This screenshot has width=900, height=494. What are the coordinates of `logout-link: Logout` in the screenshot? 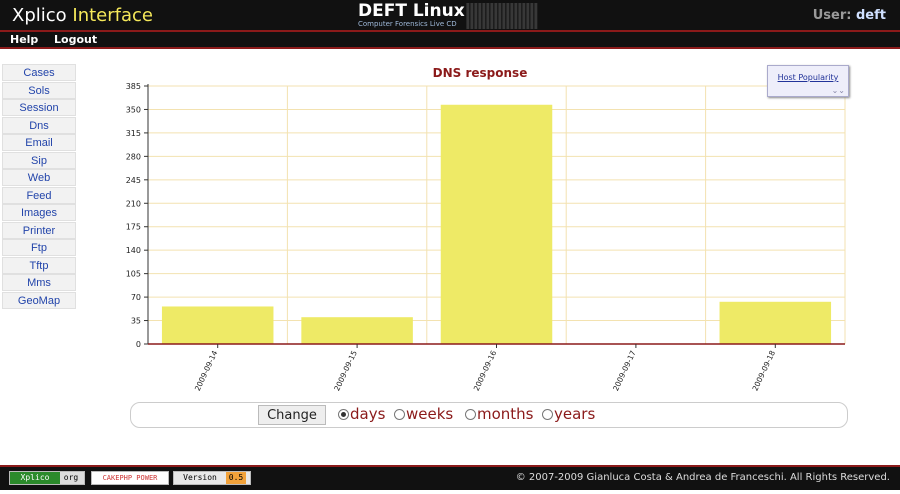 It's located at (75, 39).